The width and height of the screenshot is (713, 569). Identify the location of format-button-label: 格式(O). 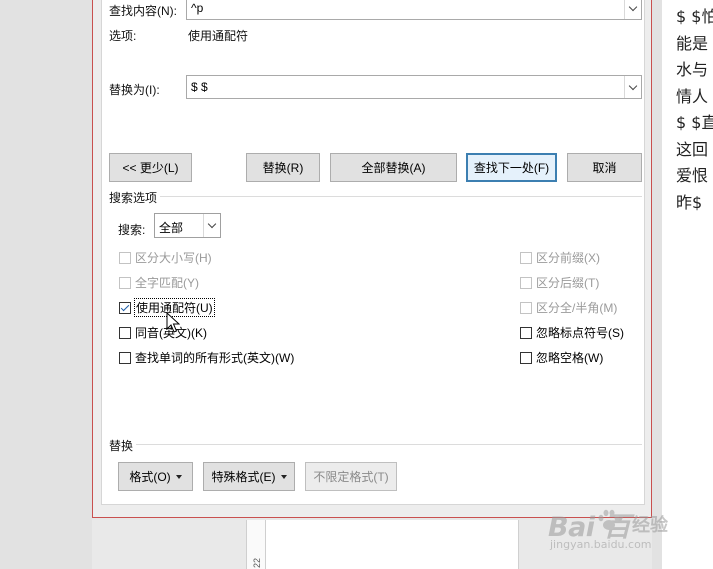
(150, 477).